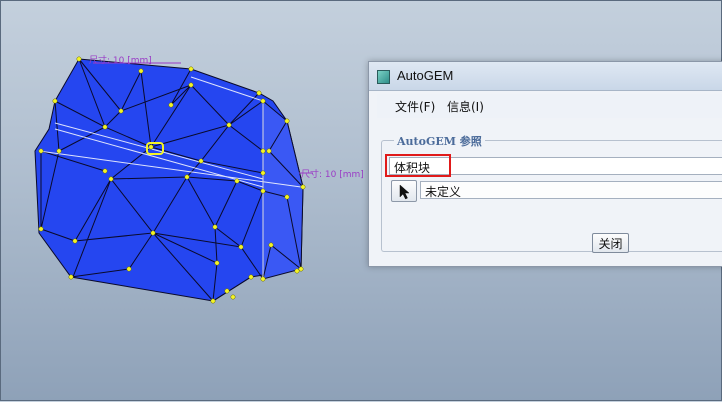 This screenshot has width=722, height=402. I want to click on autogem-app-icon, so click(383, 77).